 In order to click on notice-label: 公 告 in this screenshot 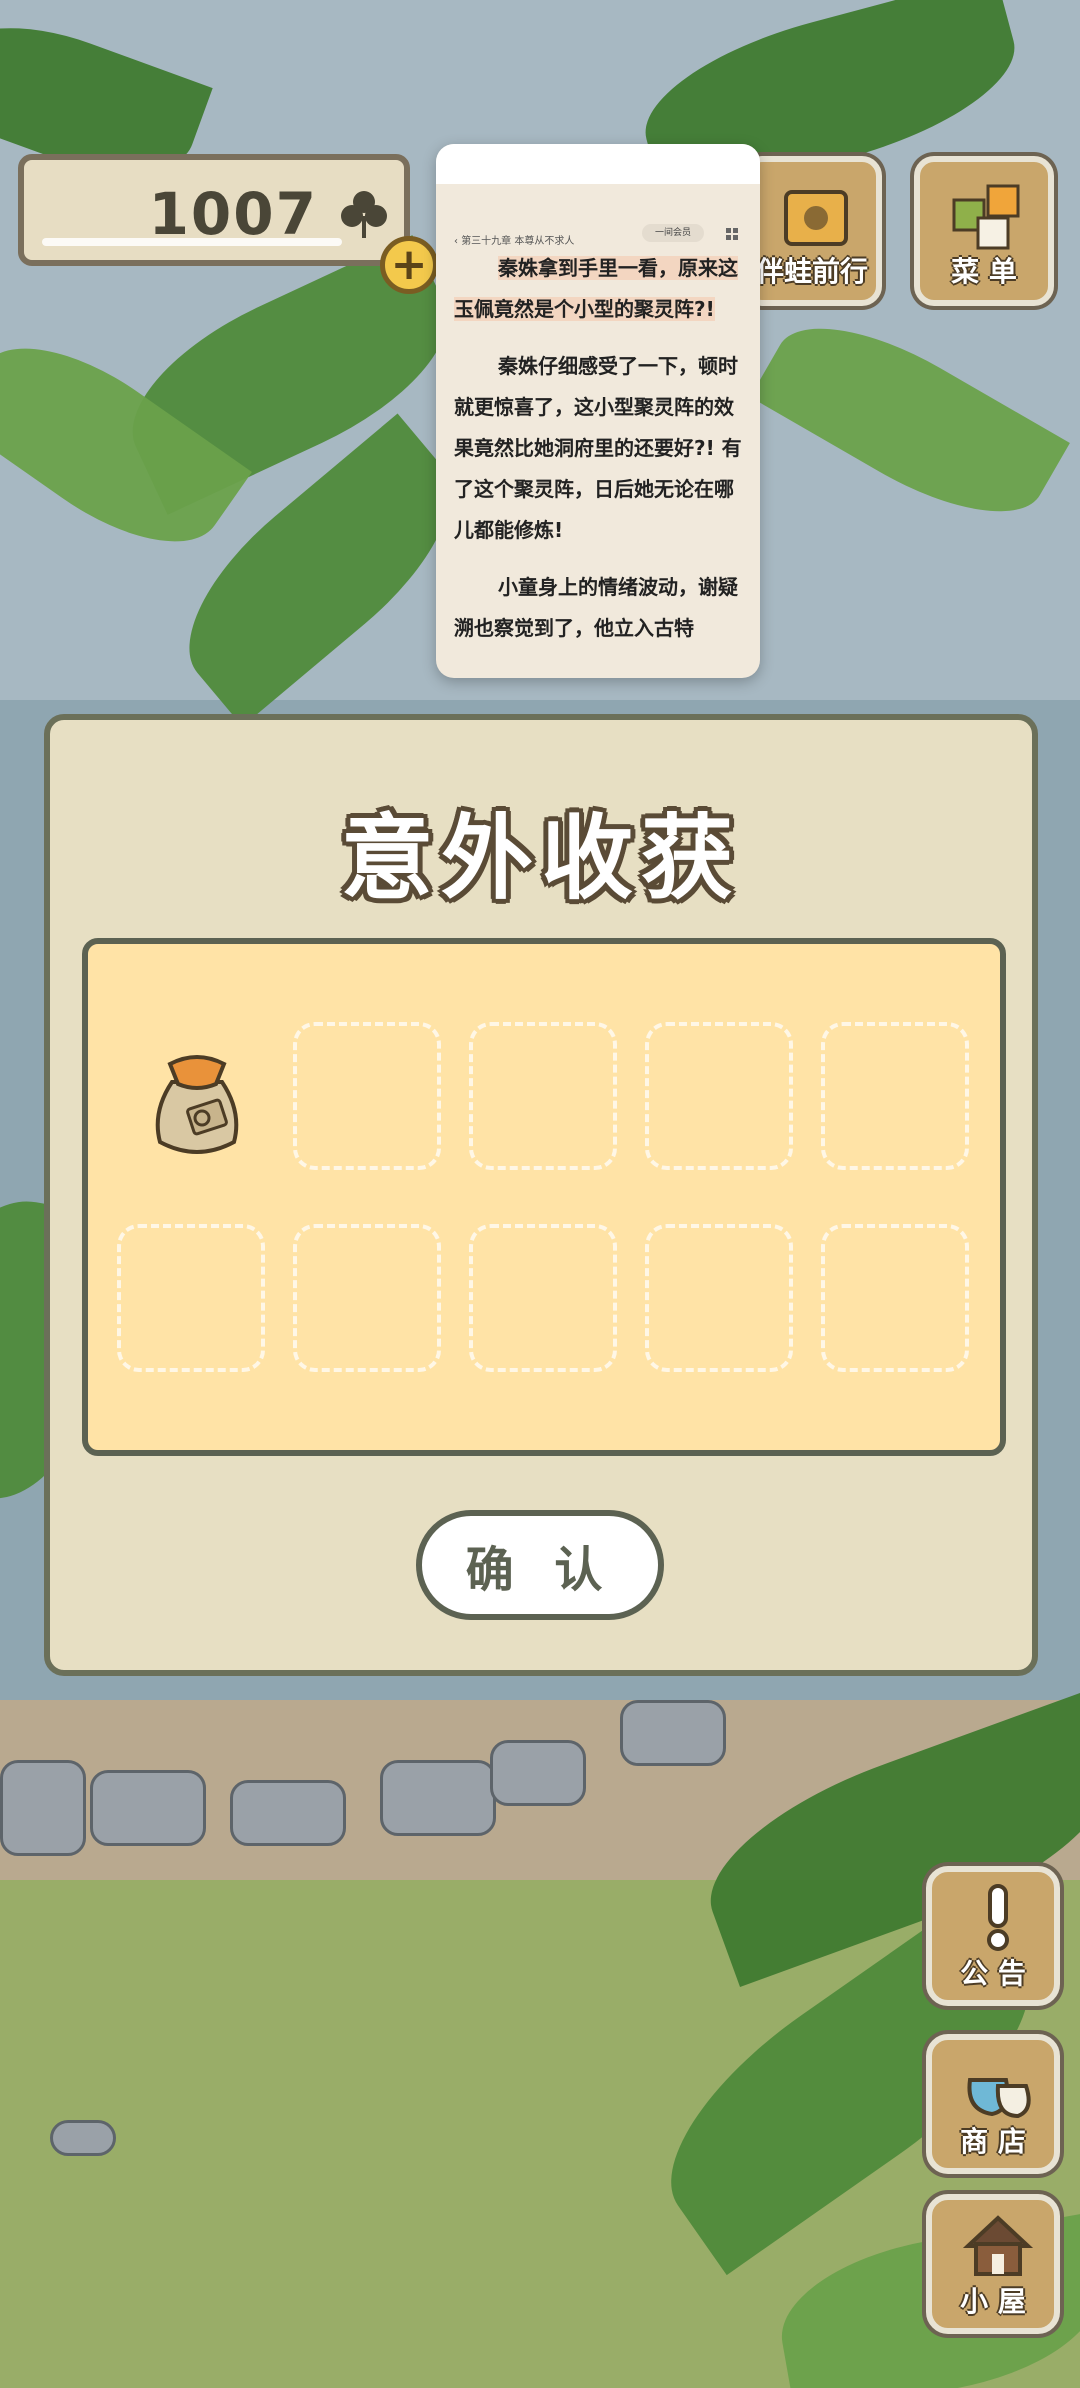, I will do `click(993, 1973)`.